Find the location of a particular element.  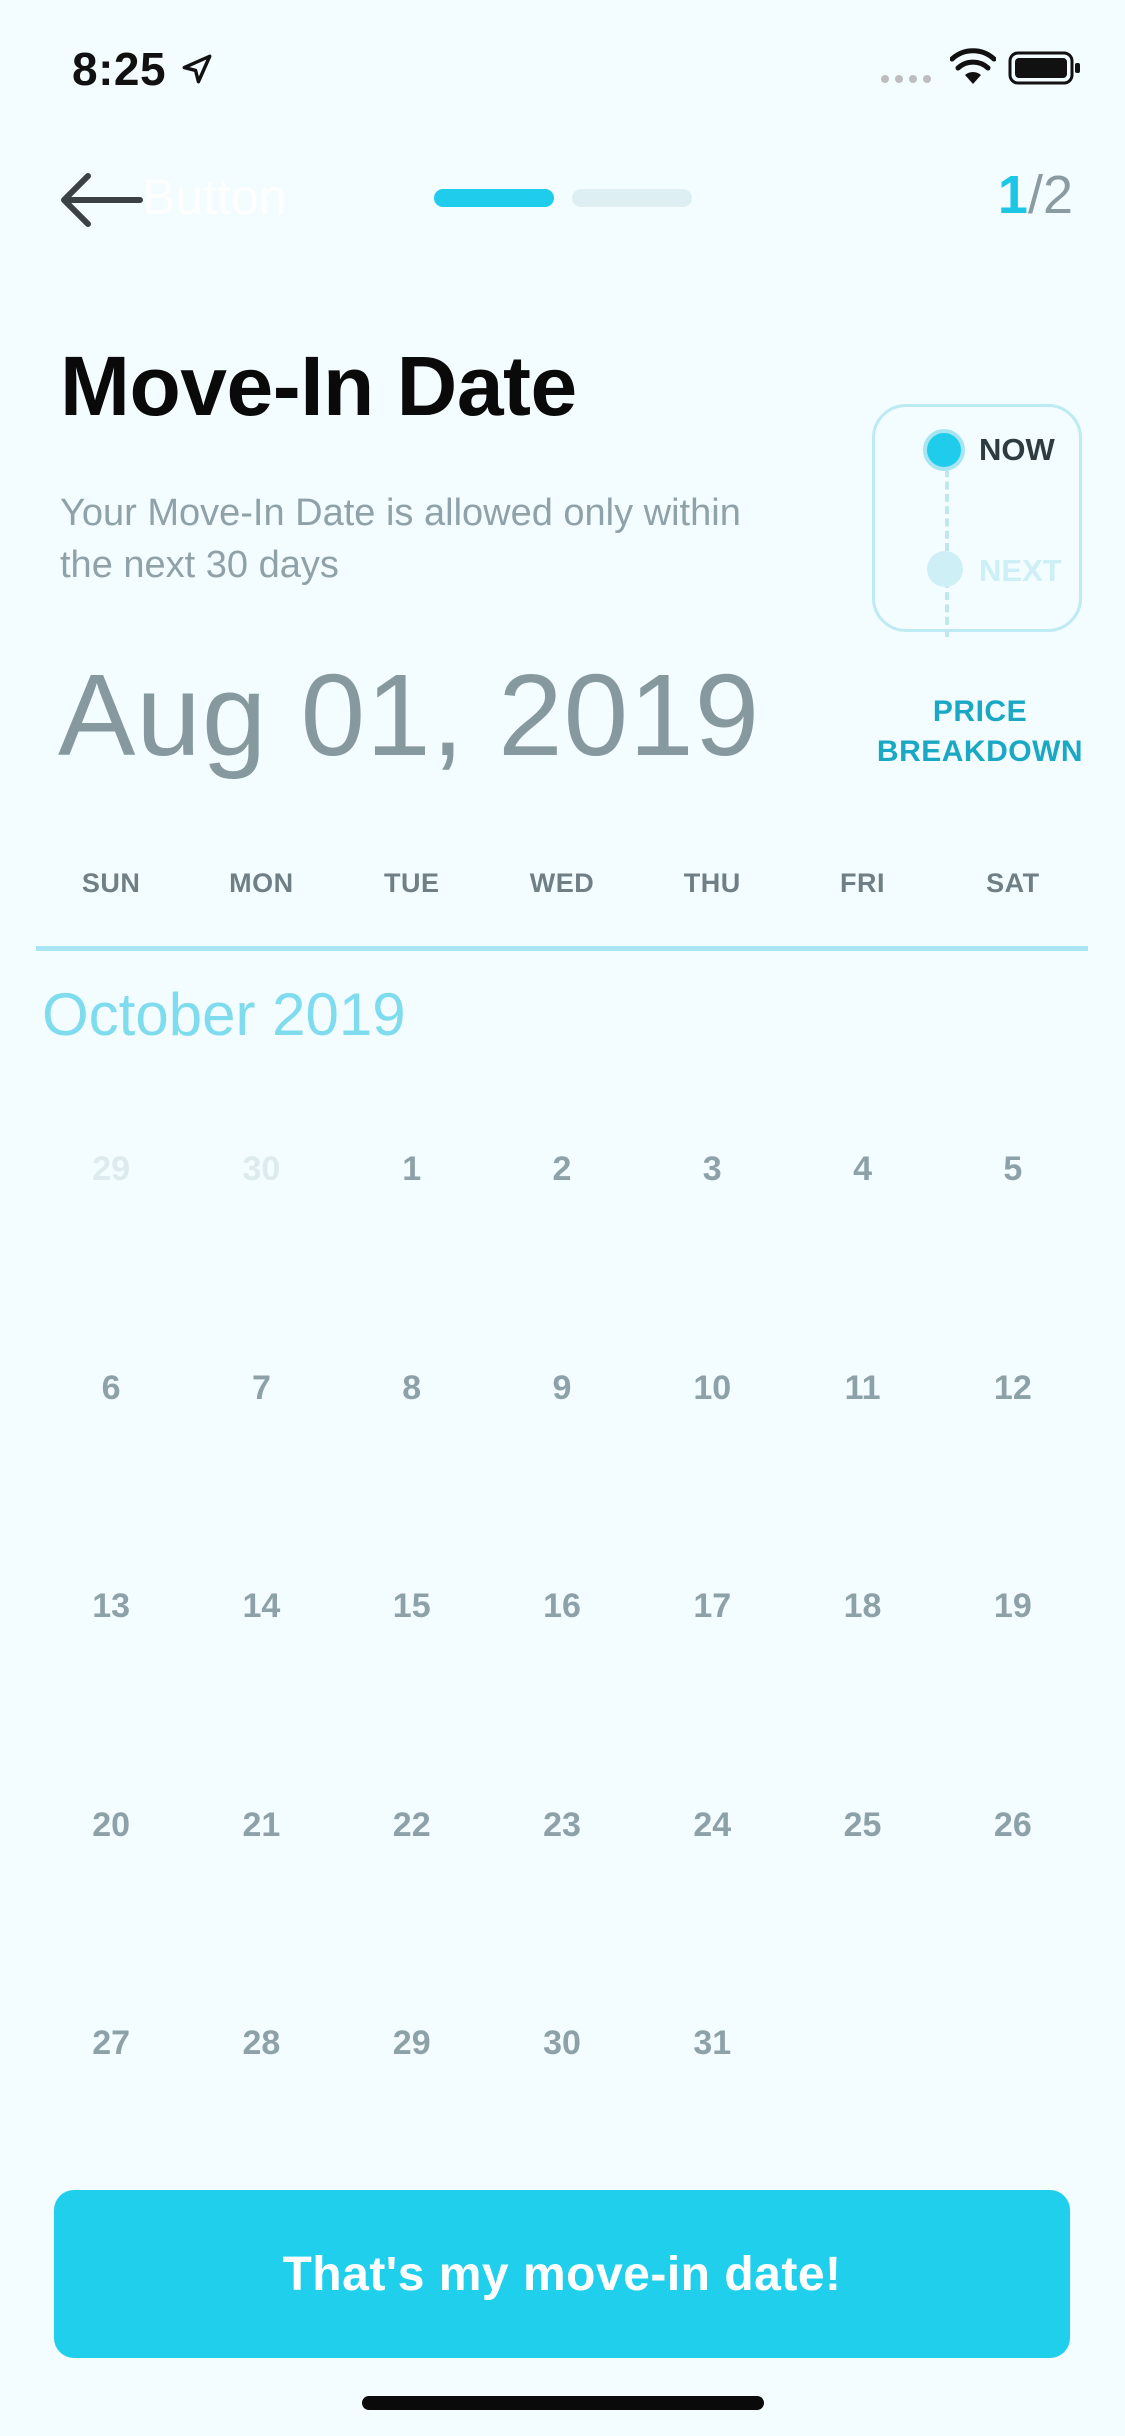

calendar-day: 29 is located at coordinates (111, 1169).